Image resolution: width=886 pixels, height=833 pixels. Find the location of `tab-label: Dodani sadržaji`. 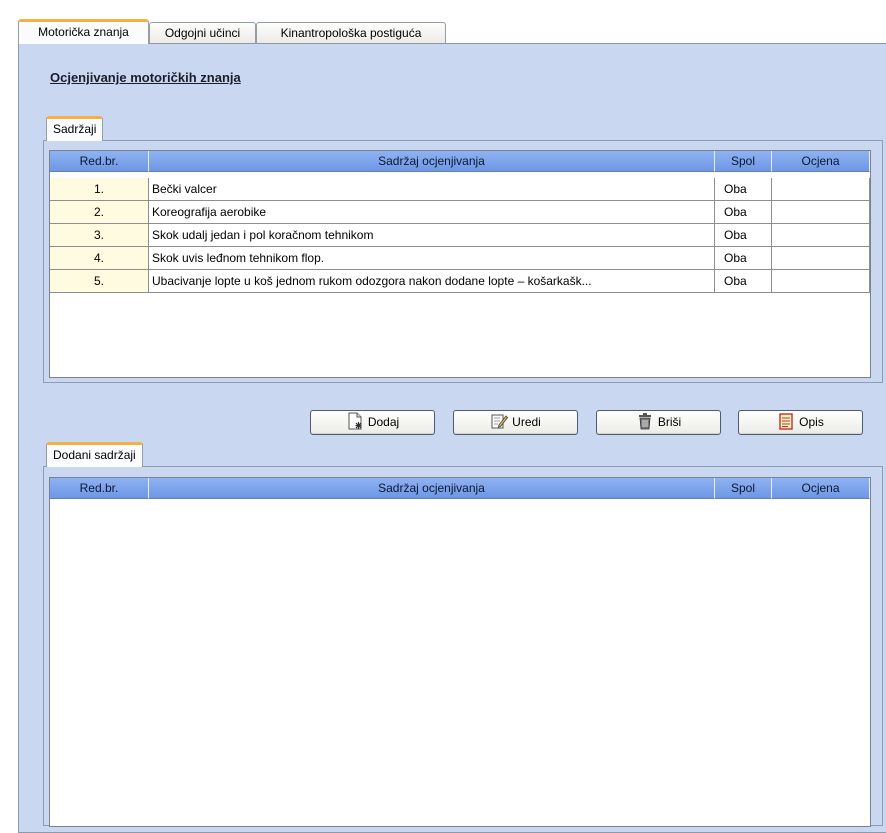

tab-label: Dodani sadržaji is located at coordinates (94, 455).